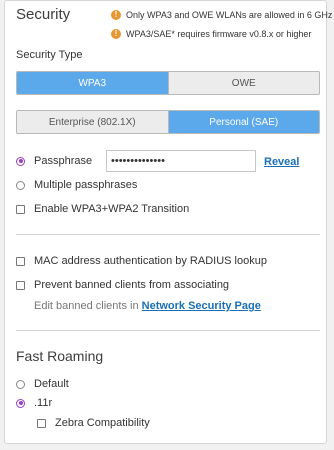  What do you see at coordinates (102, 423) in the screenshot?
I see `zebra-compatibility-label: Zebra Compatibility` at bounding box center [102, 423].